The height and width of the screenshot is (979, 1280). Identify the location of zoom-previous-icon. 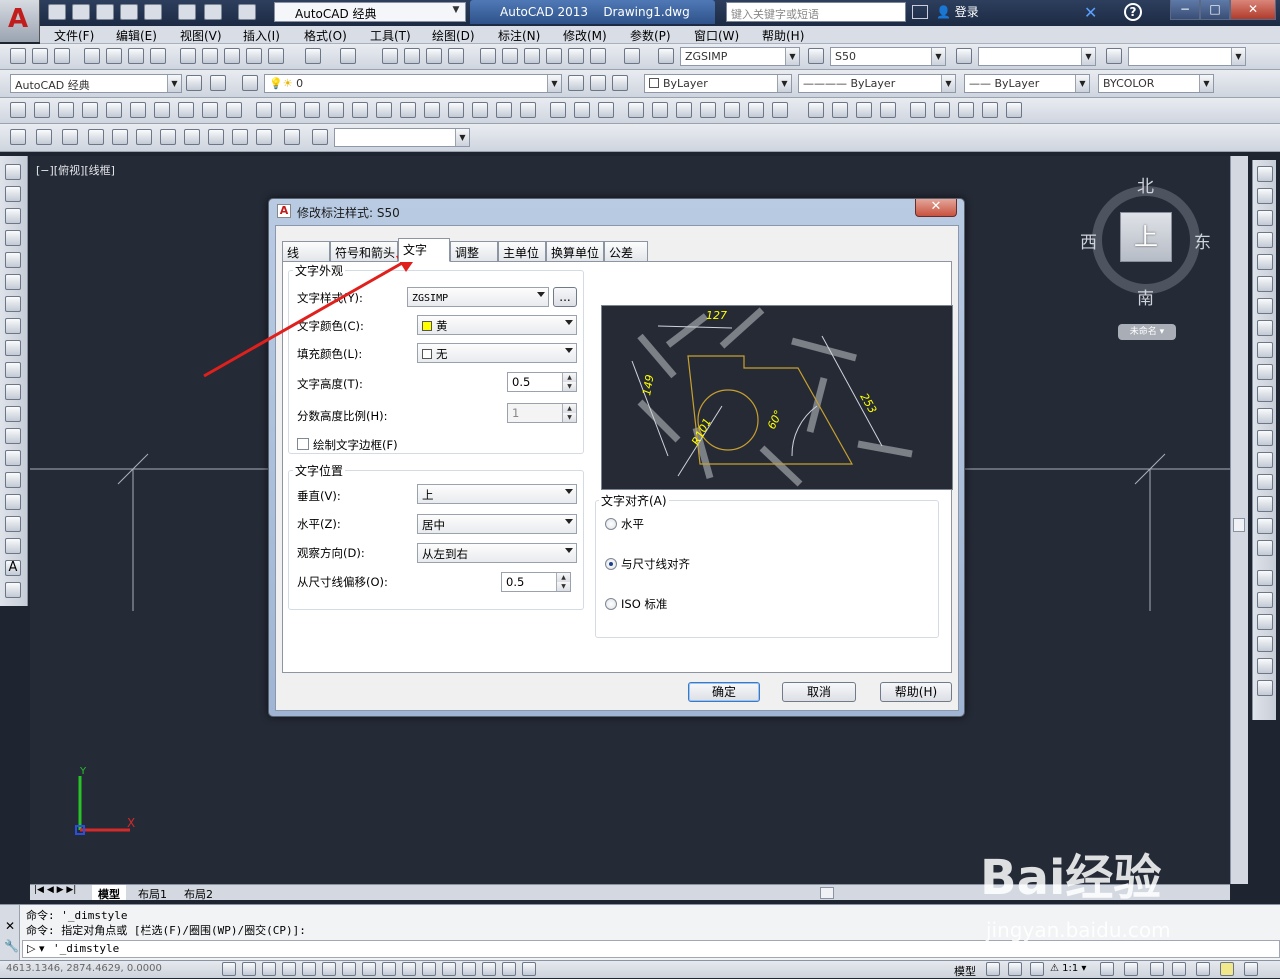
(456, 56).